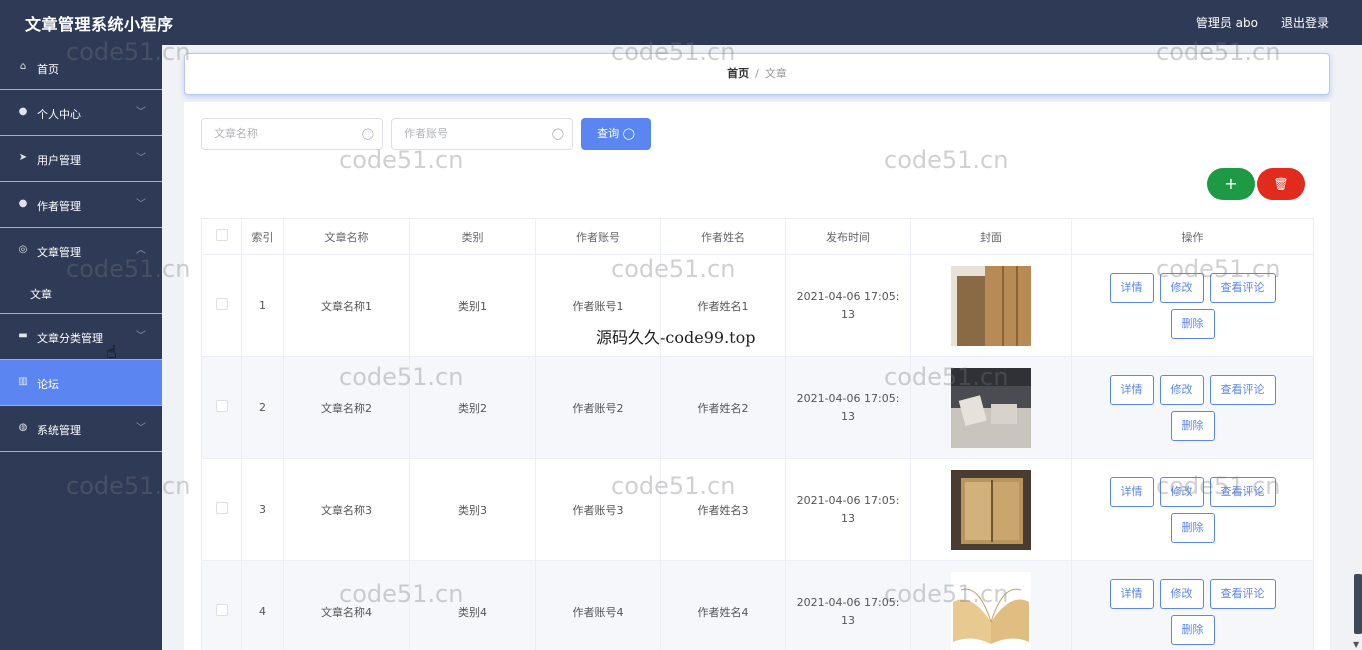 This screenshot has height=650, width=1362. Describe the element at coordinates (1305, 22) in the screenshot. I see `logout-link: 退出登录` at that location.